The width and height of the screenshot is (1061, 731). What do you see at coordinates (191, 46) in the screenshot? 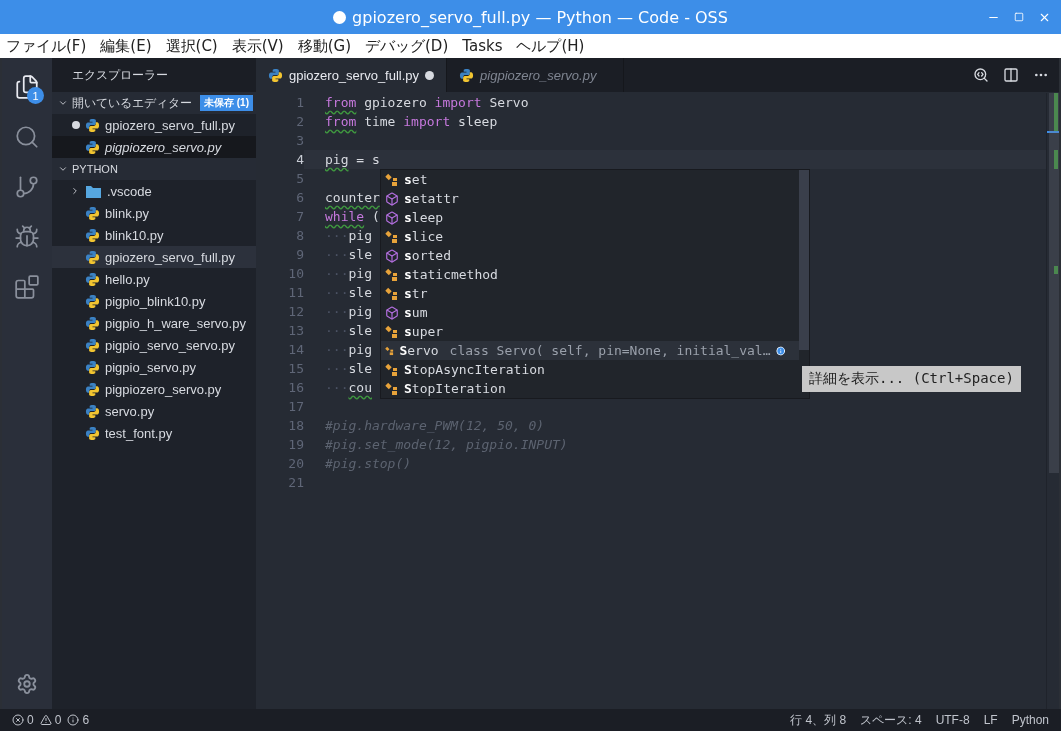
I see `menu-item: 選択(C)` at bounding box center [191, 46].